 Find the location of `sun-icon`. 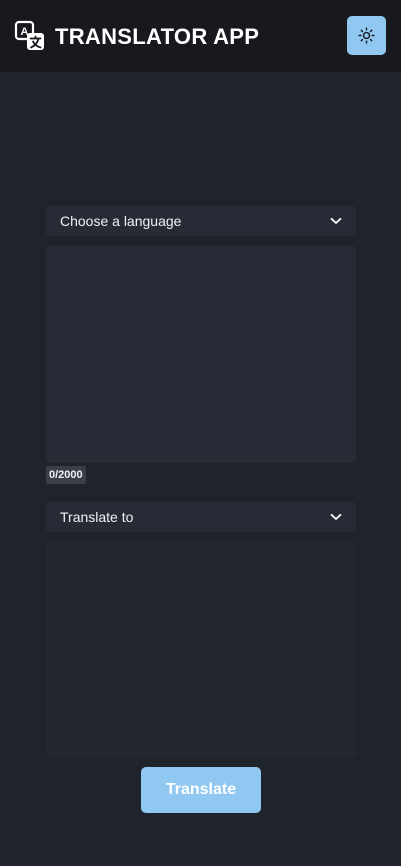

sun-icon is located at coordinates (366, 35).